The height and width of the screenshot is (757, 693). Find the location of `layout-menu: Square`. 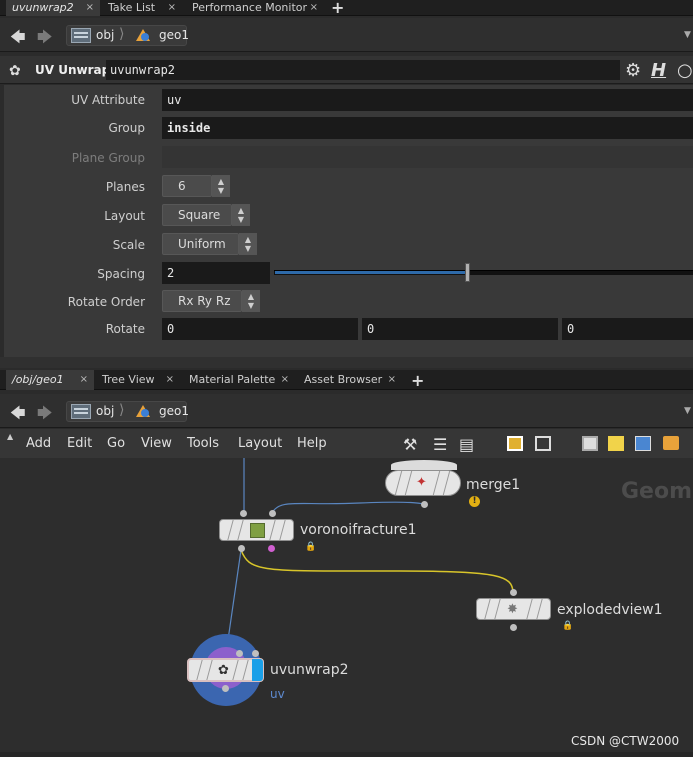

layout-menu: Square is located at coordinates (197, 215).